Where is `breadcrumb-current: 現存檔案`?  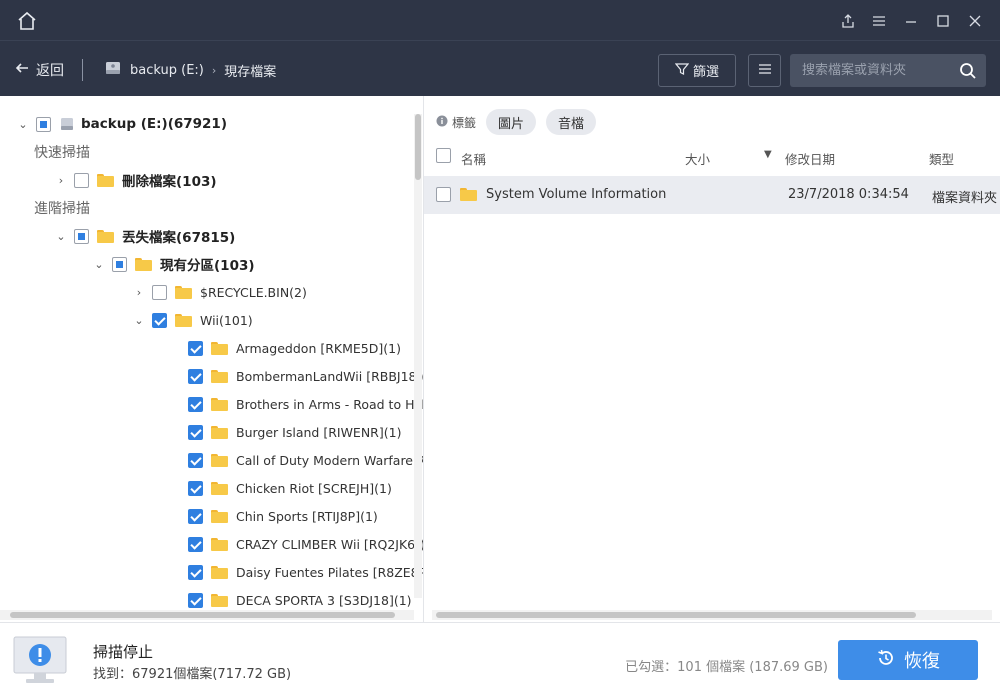
breadcrumb-current: 現存檔案 is located at coordinates (250, 72).